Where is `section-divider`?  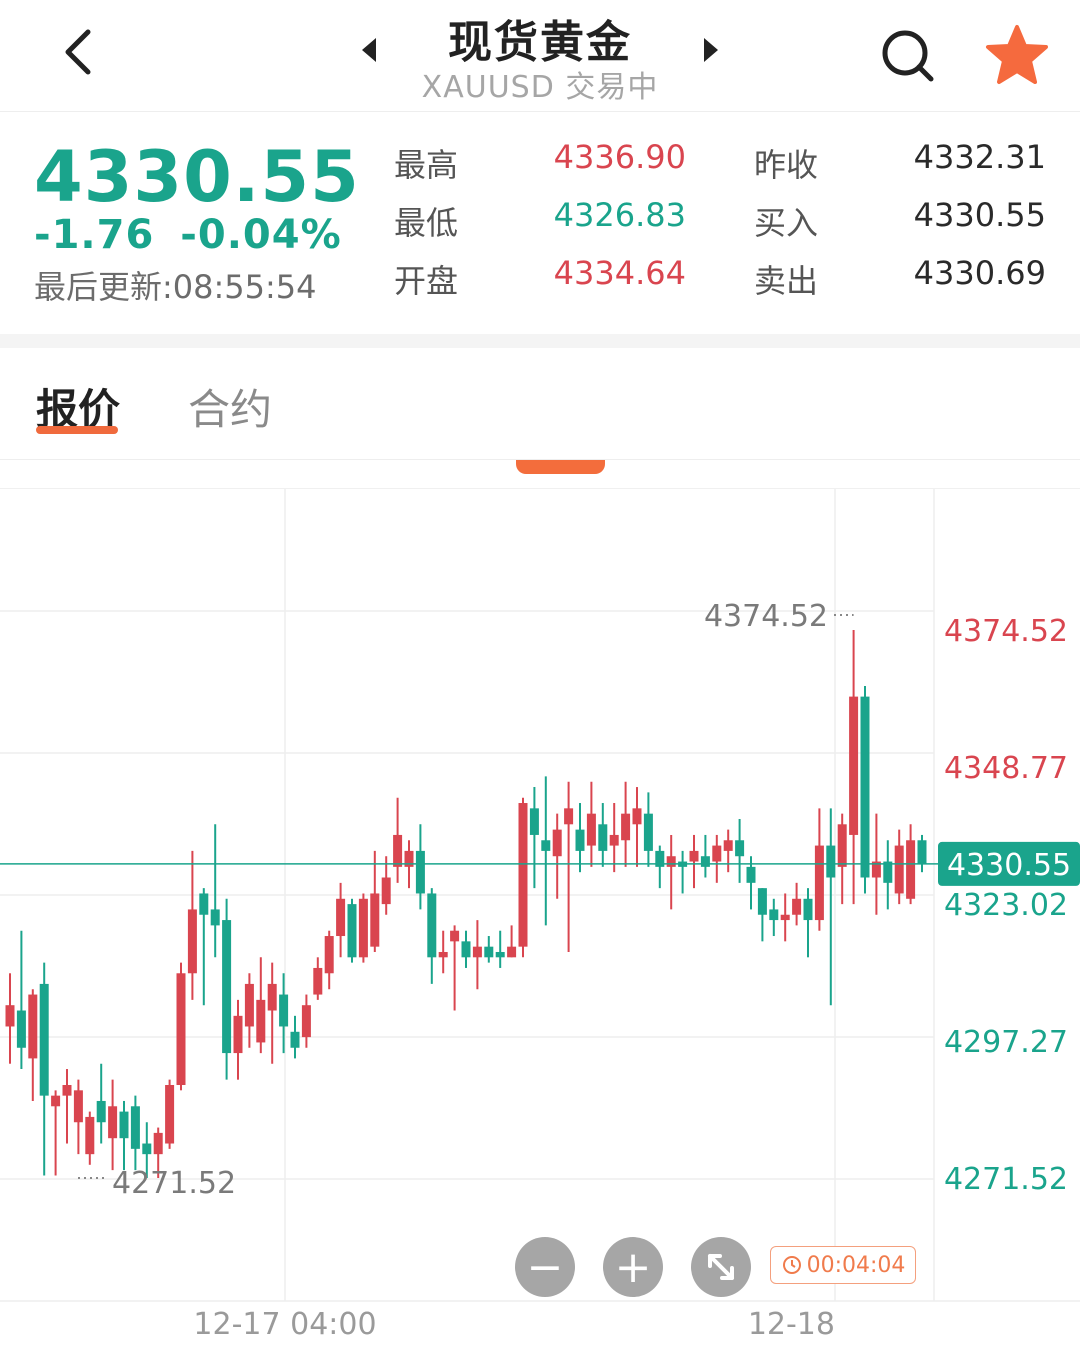
section-divider is located at coordinates (540, 341).